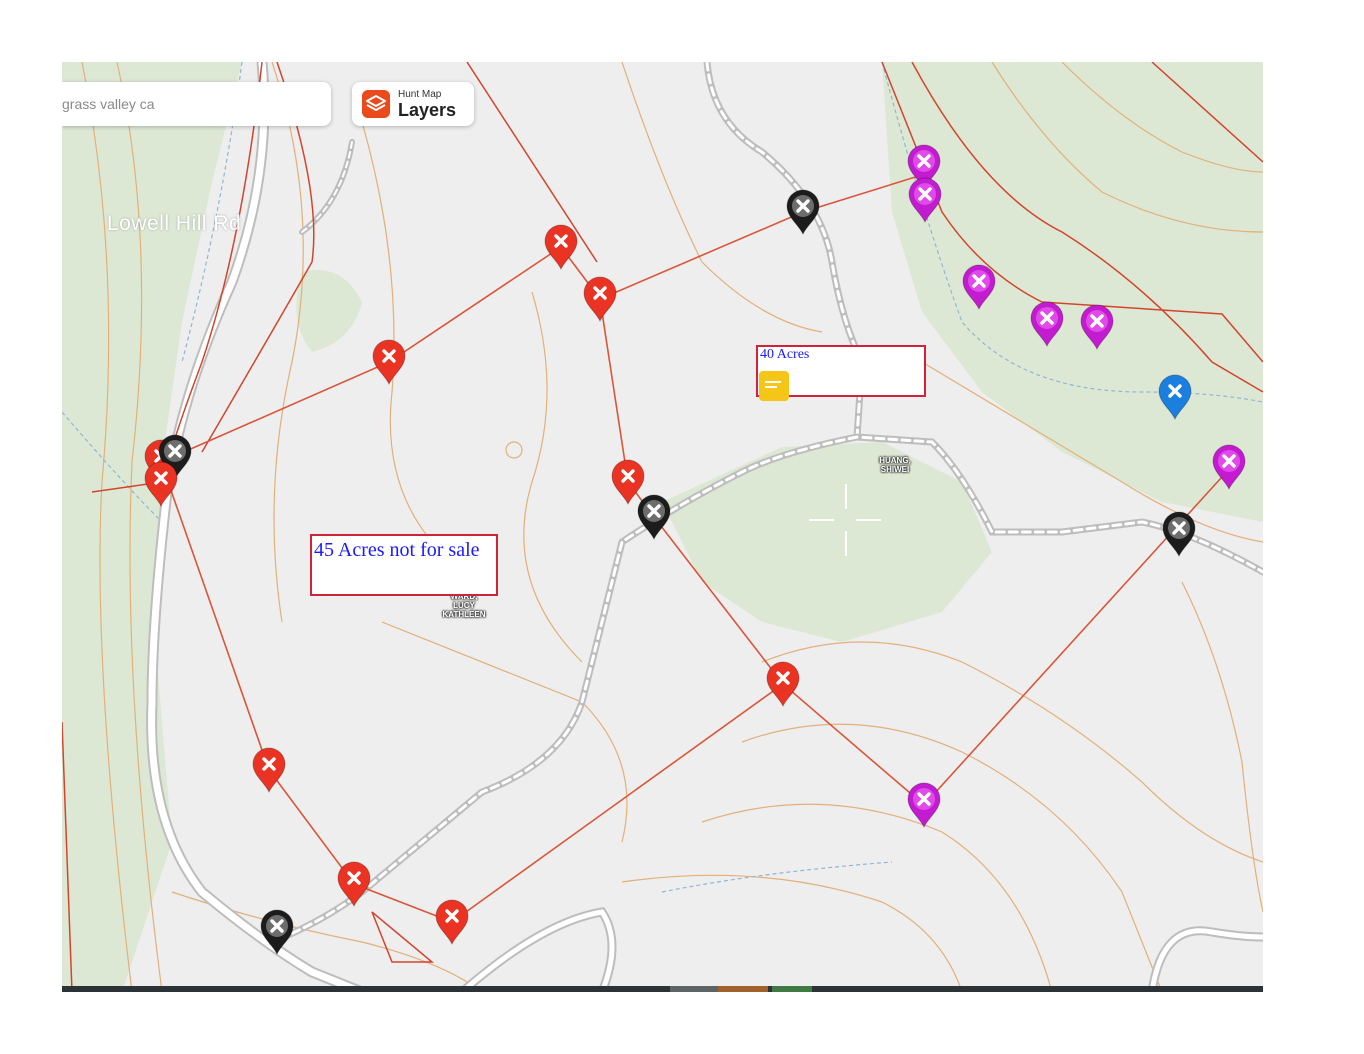 The image size is (1364, 1054). What do you see at coordinates (662, 989) in the screenshot?
I see `bottom-toolbar` at bounding box center [662, 989].